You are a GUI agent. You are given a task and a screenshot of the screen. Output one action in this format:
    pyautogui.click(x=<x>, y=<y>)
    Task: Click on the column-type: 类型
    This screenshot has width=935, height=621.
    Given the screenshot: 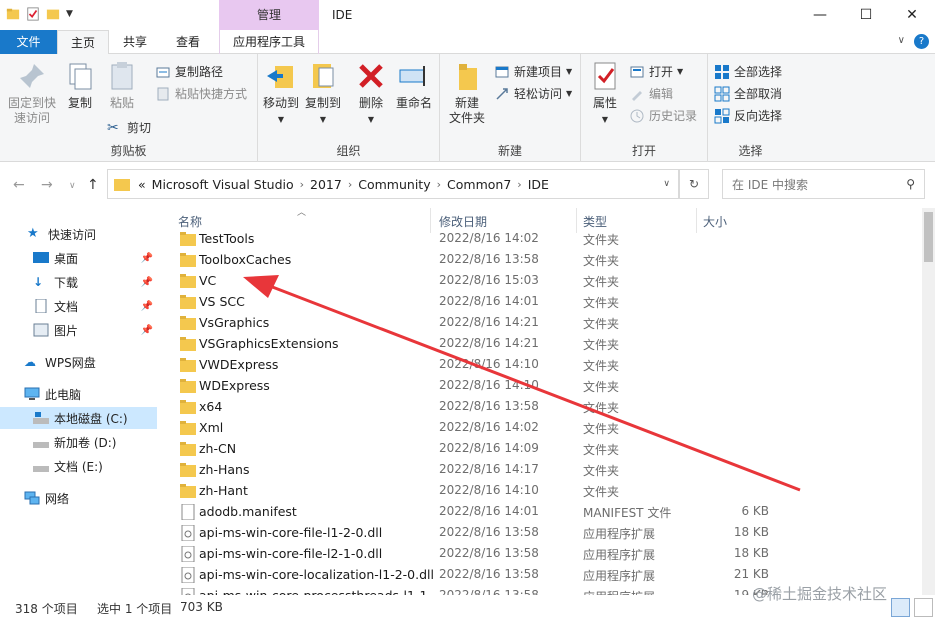 What is the action you would take?
    pyautogui.click(x=595, y=221)
    